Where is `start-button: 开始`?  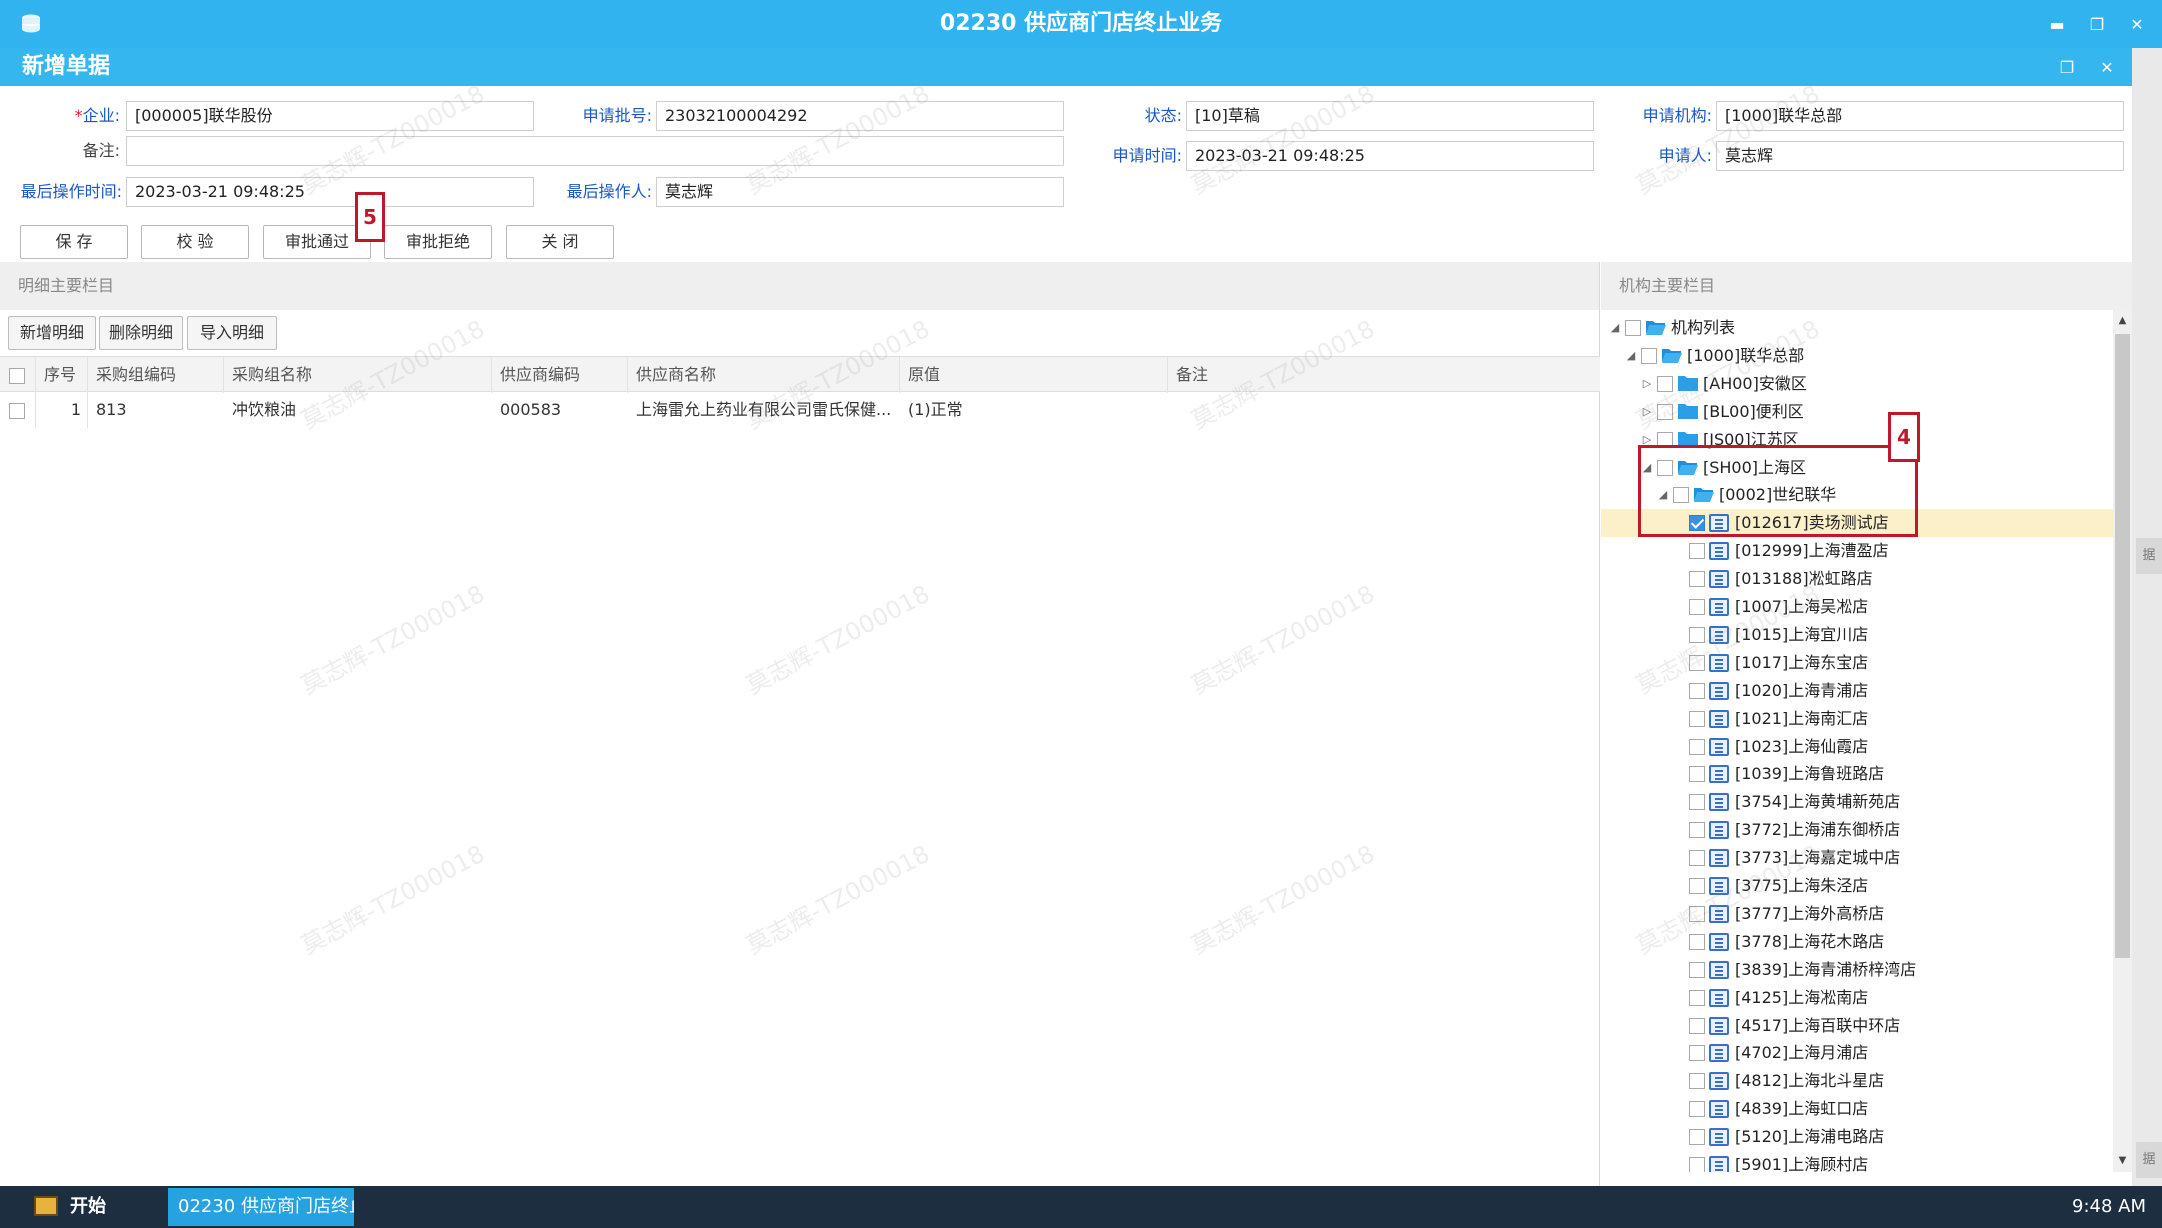 start-button: 开始 is located at coordinates (80, 1207).